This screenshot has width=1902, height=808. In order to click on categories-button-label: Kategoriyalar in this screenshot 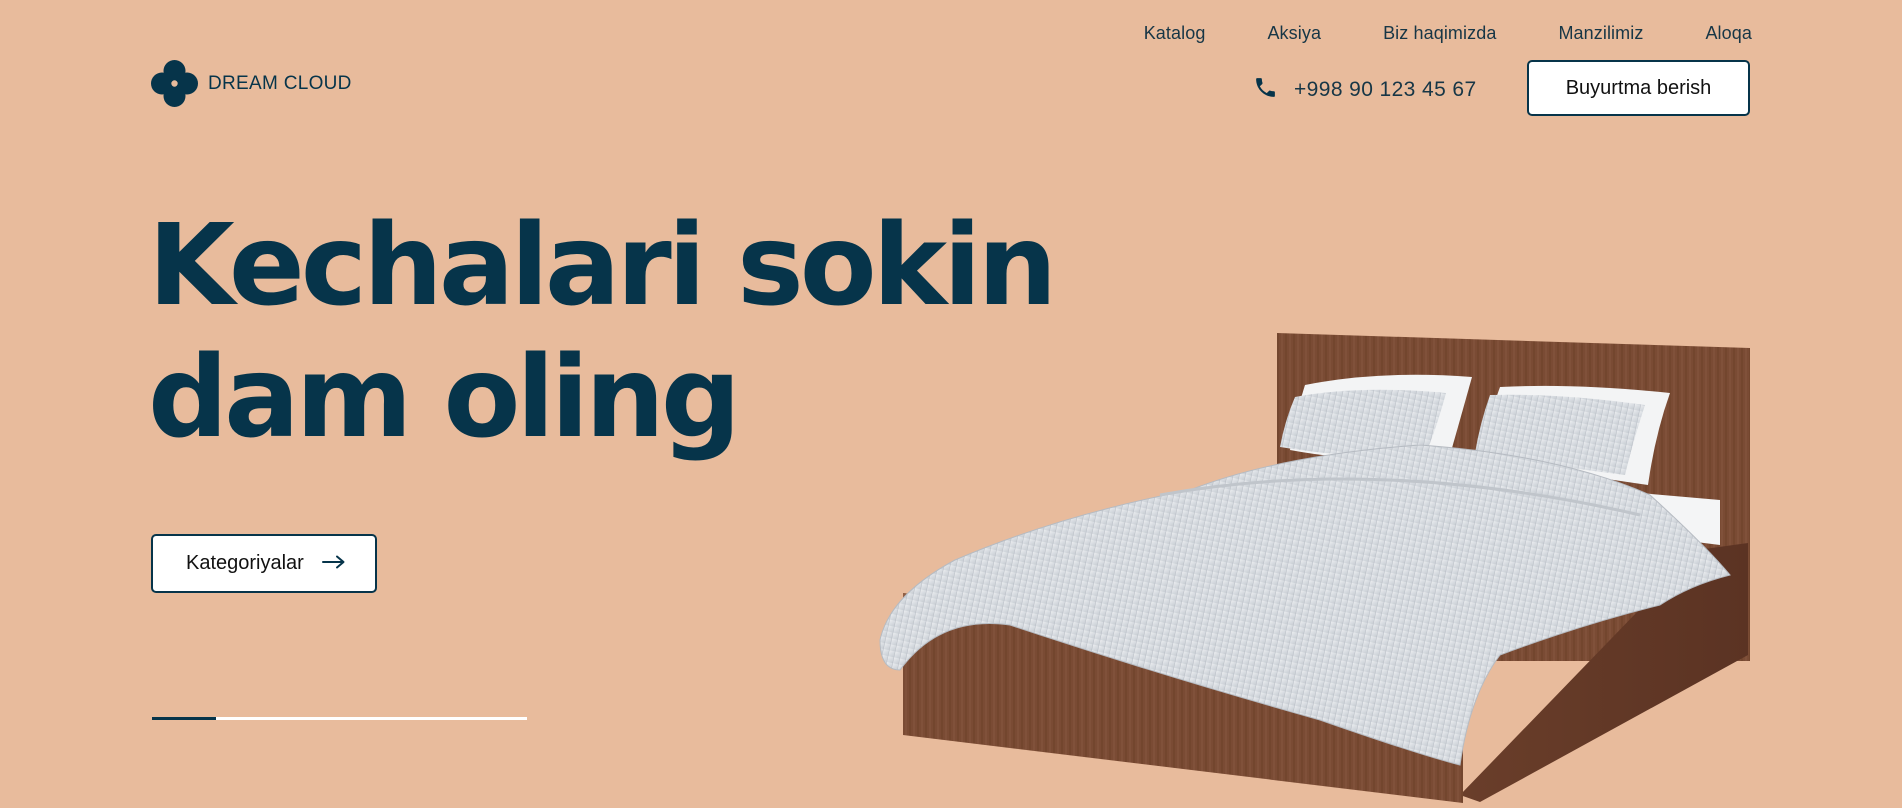, I will do `click(245, 563)`.